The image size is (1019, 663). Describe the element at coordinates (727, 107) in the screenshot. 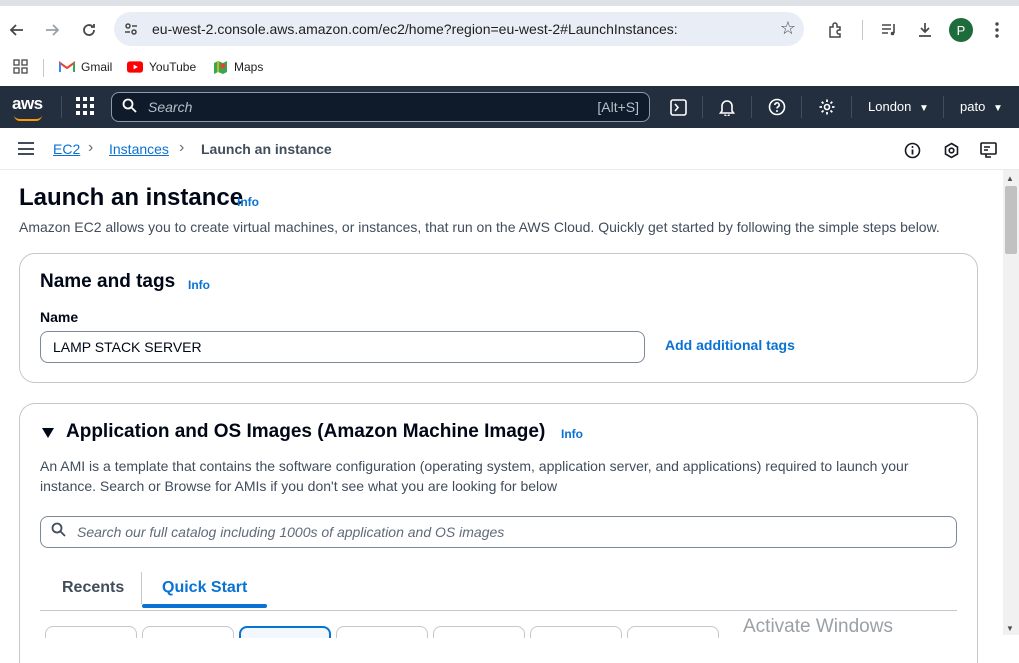

I see `notifications-bell-icon` at that location.